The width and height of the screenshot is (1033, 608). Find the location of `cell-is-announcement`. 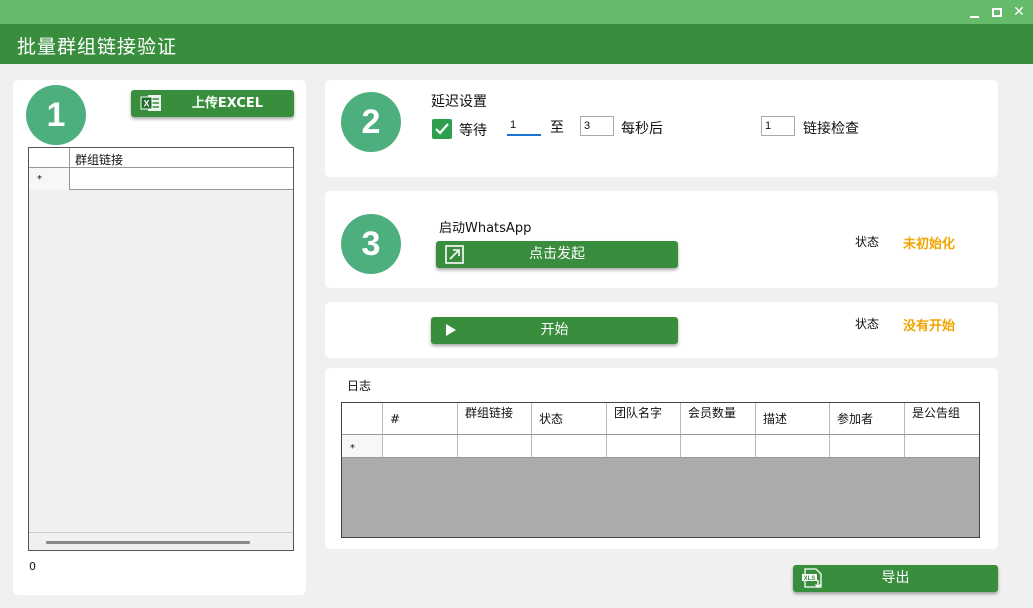

cell-is-announcement is located at coordinates (942, 446).